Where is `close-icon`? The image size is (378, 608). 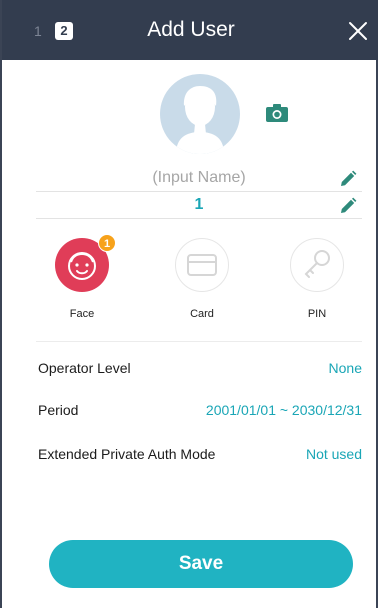
close-icon is located at coordinates (358, 31).